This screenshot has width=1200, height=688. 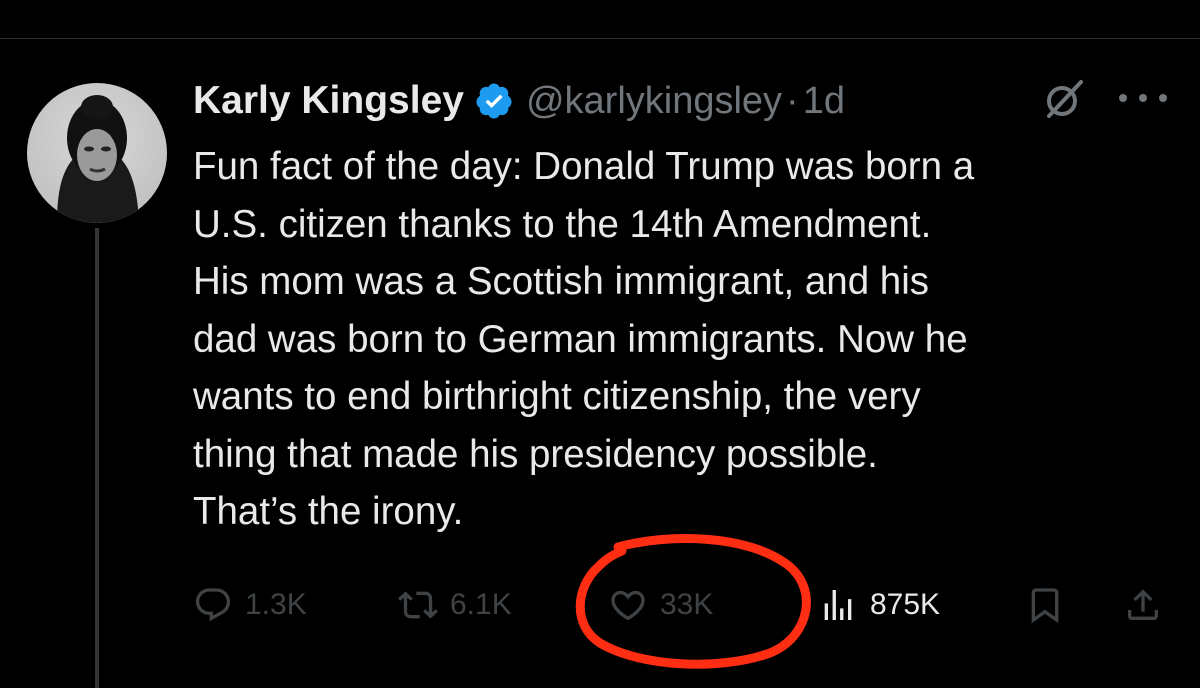 What do you see at coordinates (687, 604) in the screenshot?
I see `like-count: 33K` at bounding box center [687, 604].